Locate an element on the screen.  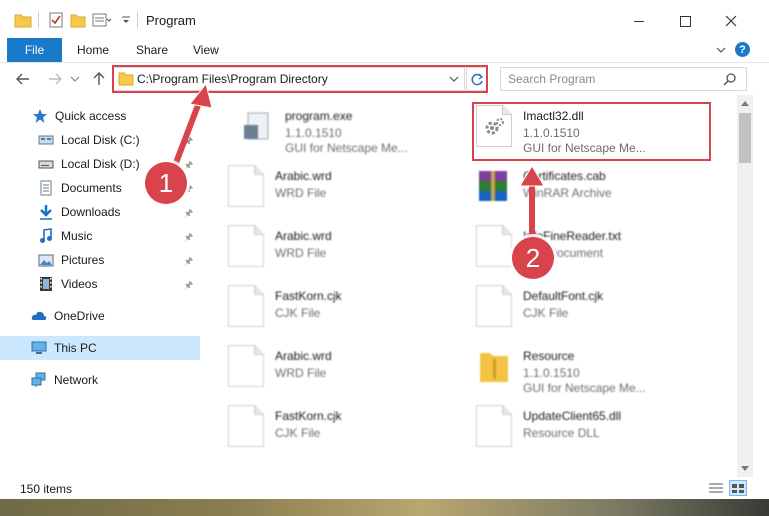
tiles-view-icon is located at coordinates (738, 488).